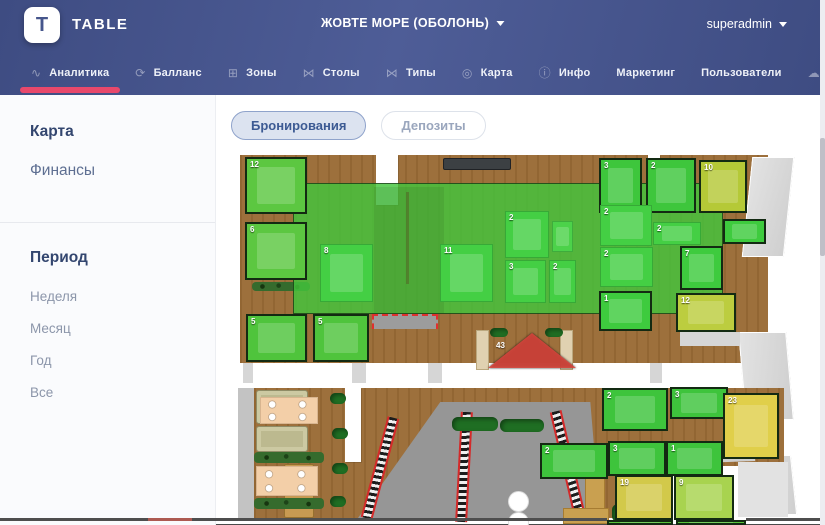  Describe the element at coordinates (276, 251) in the screenshot. I see `map-table-6: 6` at that location.